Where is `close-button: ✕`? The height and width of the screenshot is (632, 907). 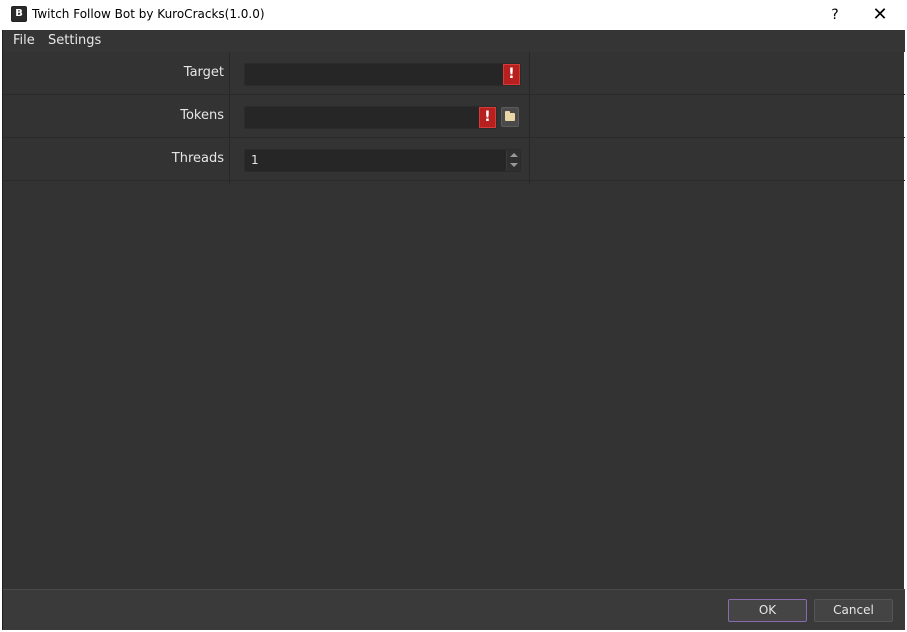 close-button: ✕ is located at coordinates (880, 15).